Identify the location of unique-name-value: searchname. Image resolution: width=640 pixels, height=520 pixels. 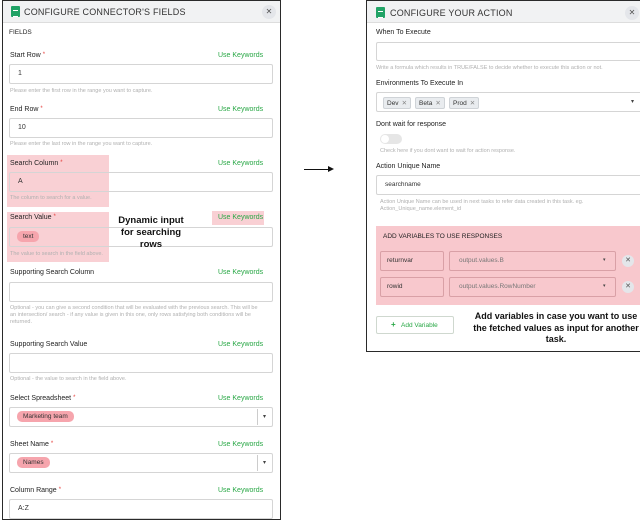
(403, 184).